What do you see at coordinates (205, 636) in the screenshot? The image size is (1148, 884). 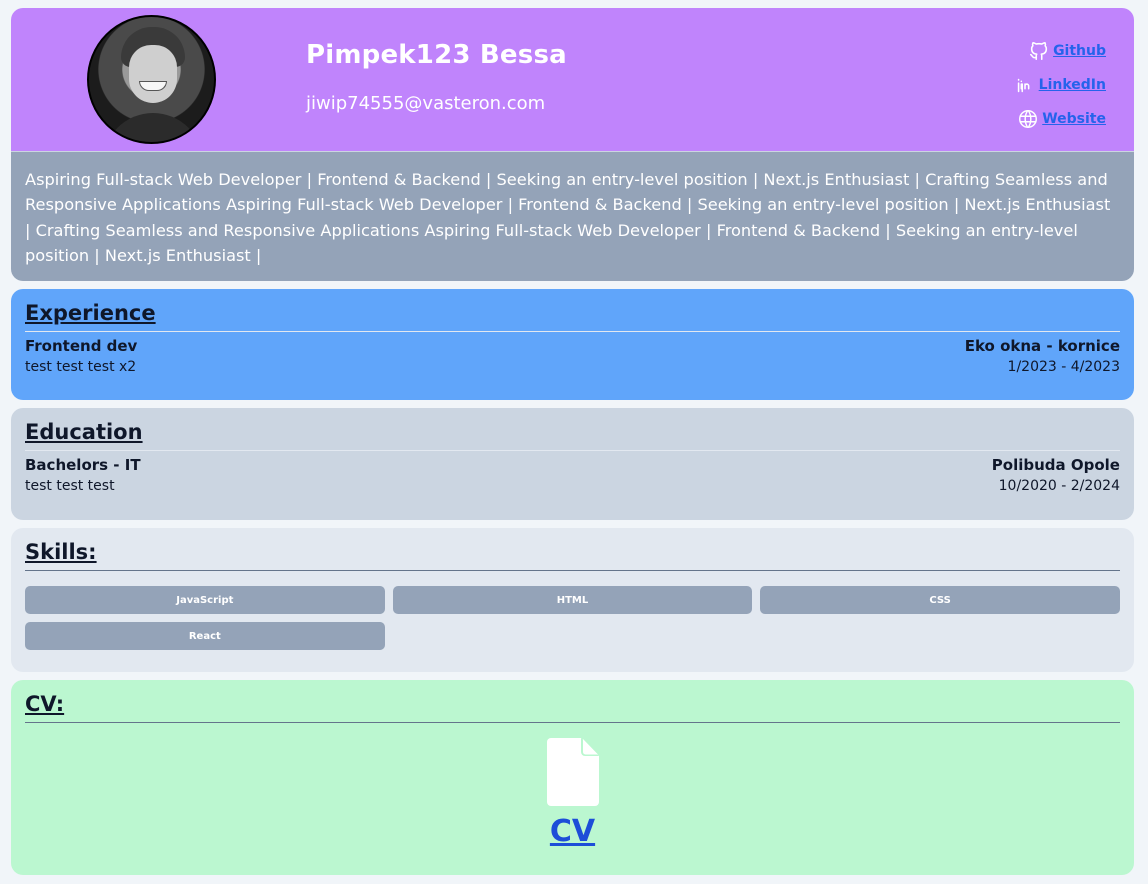 I see `skill-badge: React` at bounding box center [205, 636].